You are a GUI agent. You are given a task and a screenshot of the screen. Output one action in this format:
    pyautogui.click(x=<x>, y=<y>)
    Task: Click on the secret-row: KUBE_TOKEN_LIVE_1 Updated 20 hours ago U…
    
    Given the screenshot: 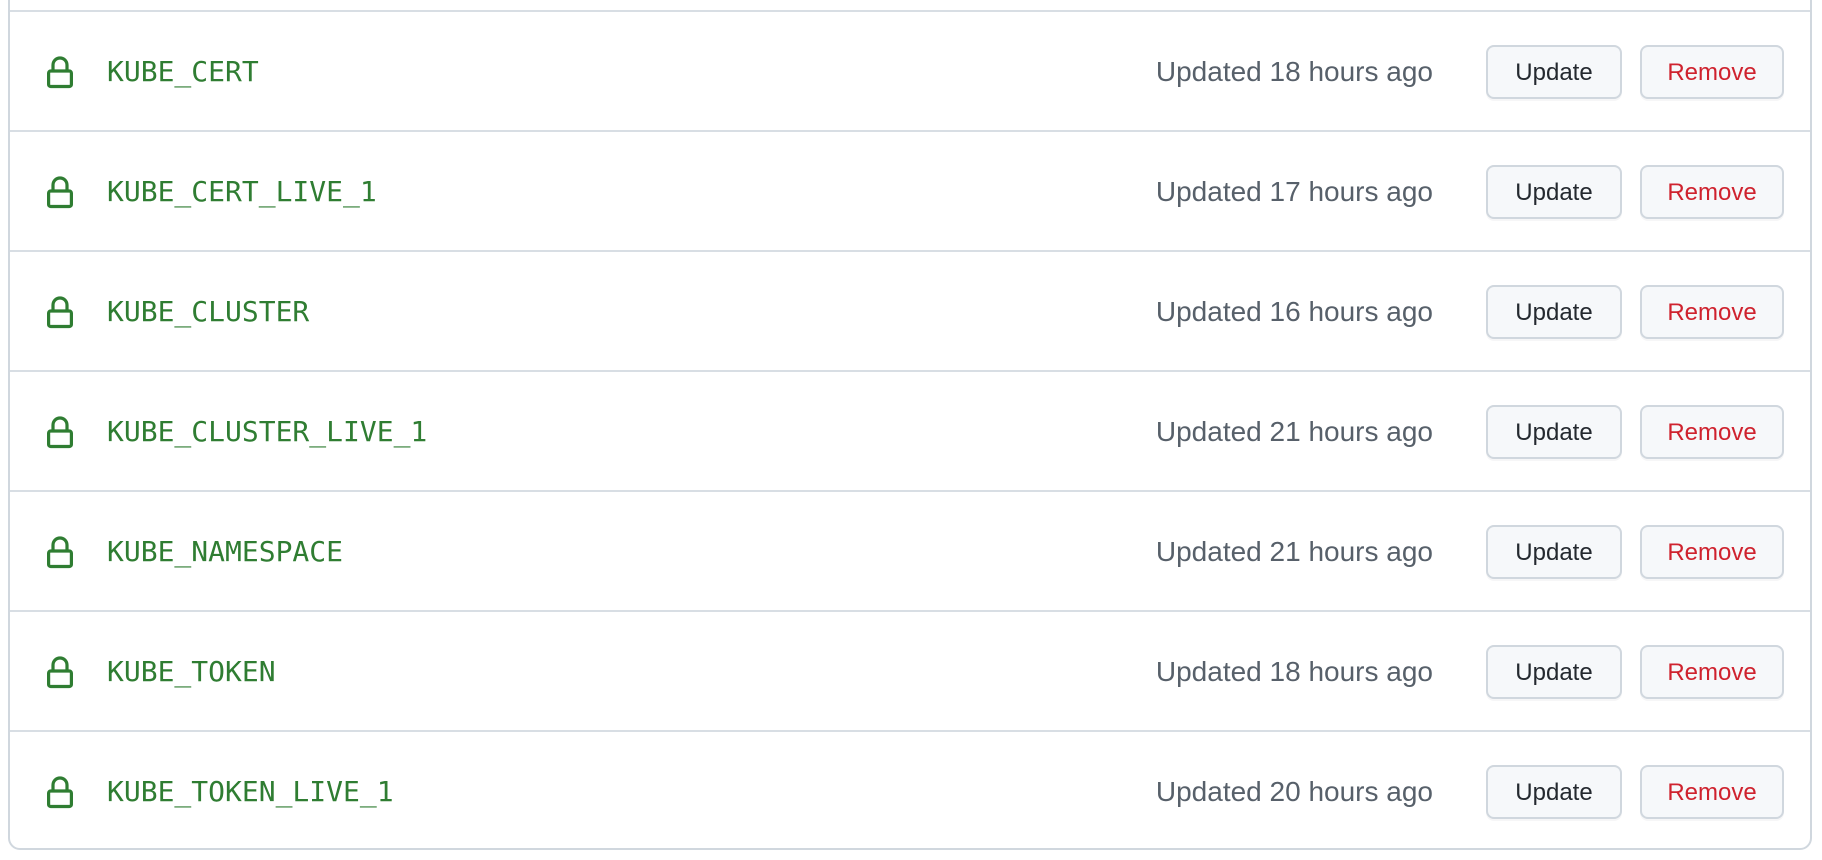 What is the action you would take?
    pyautogui.click(x=910, y=790)
    